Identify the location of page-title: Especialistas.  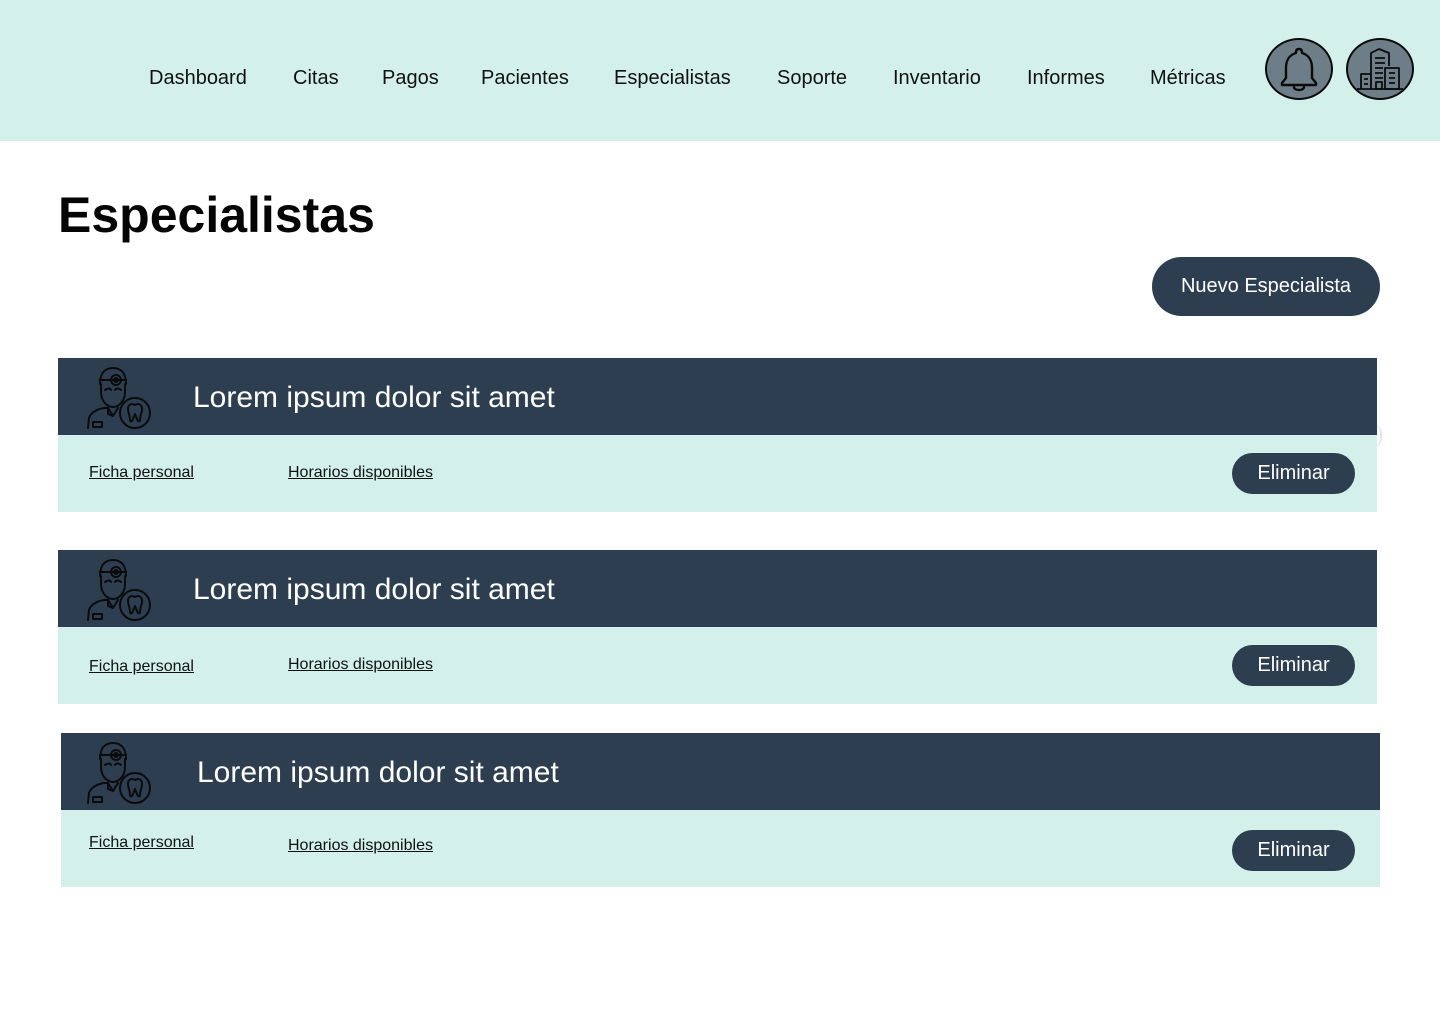
(216, 215).